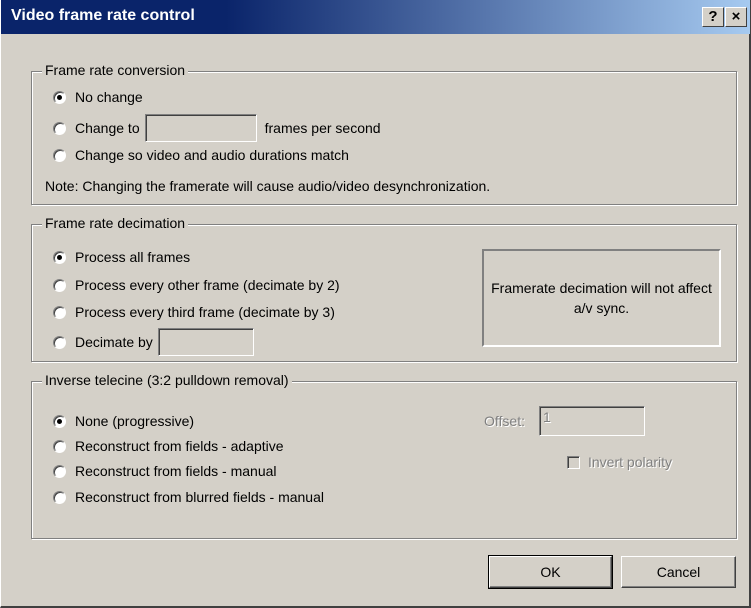  I want to click on radio-label: Reconstruct from fields - adaptive, so click(179, 446).